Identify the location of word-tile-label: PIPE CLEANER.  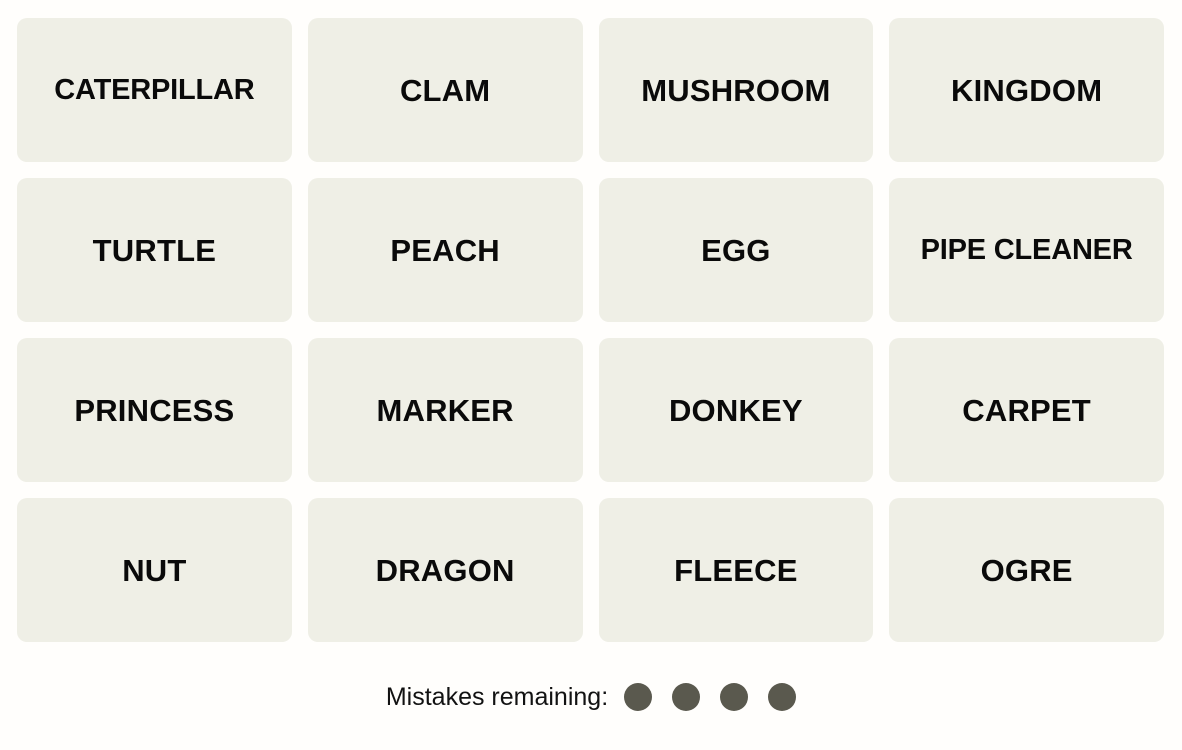
(1026, 249).